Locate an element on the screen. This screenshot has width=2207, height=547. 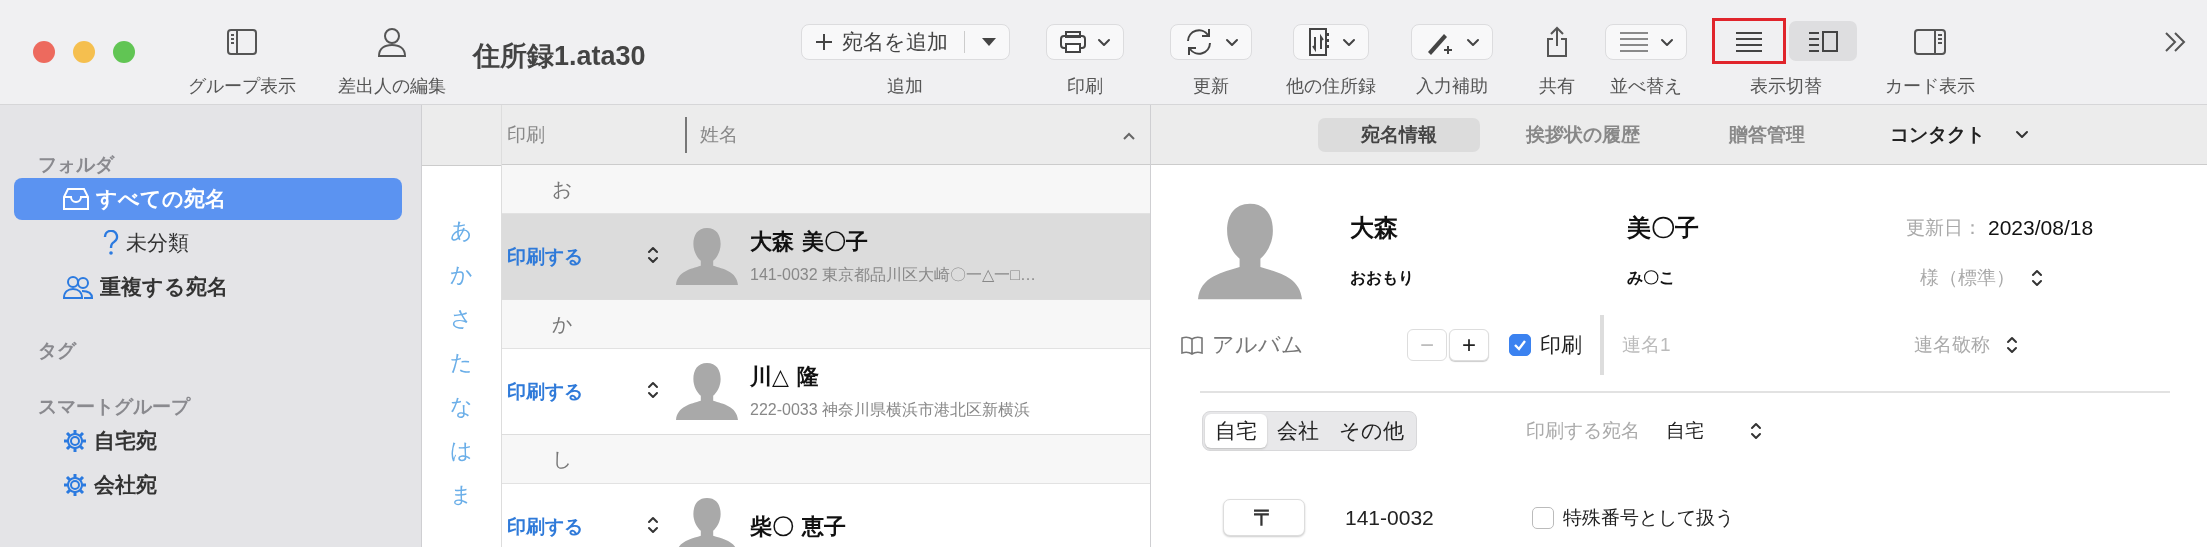
checkbox-label: 印刷 is located at coordinates (1561, 345).